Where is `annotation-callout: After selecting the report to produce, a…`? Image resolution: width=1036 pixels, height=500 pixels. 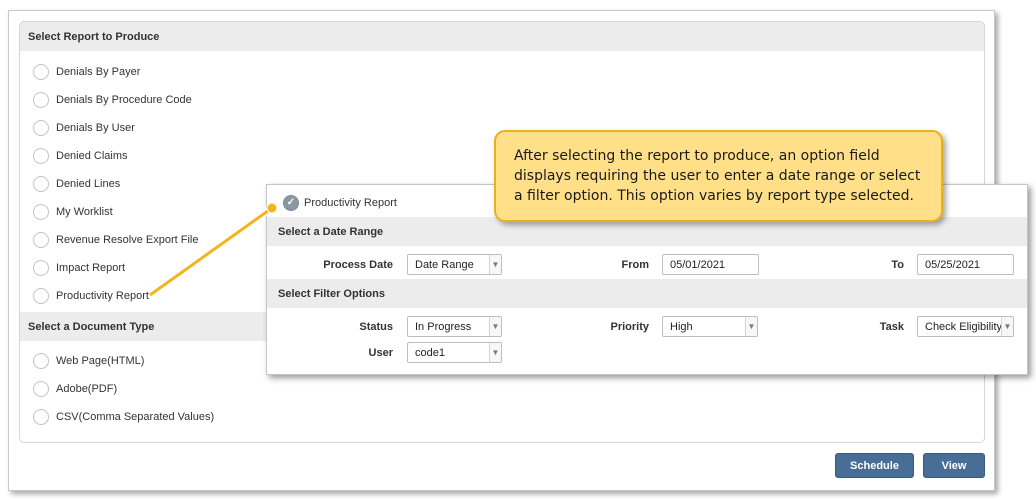
annotation-callout: After selecting the report to produce, a… is located at coordinates (718, 176).